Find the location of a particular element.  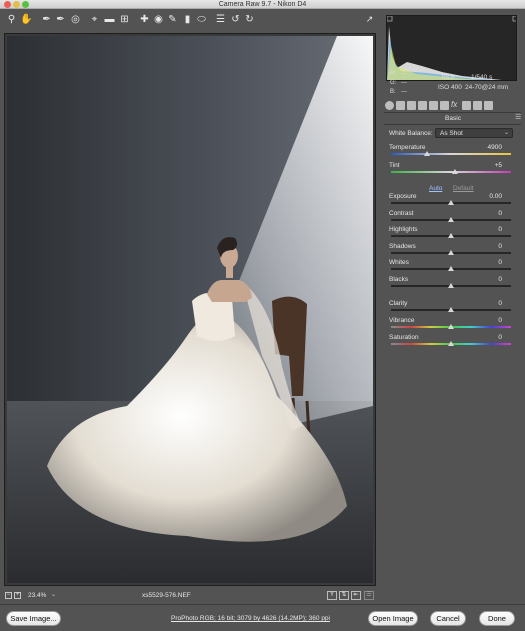

slider-saturation: Saturation 0 is located at coordinates (451, 342).